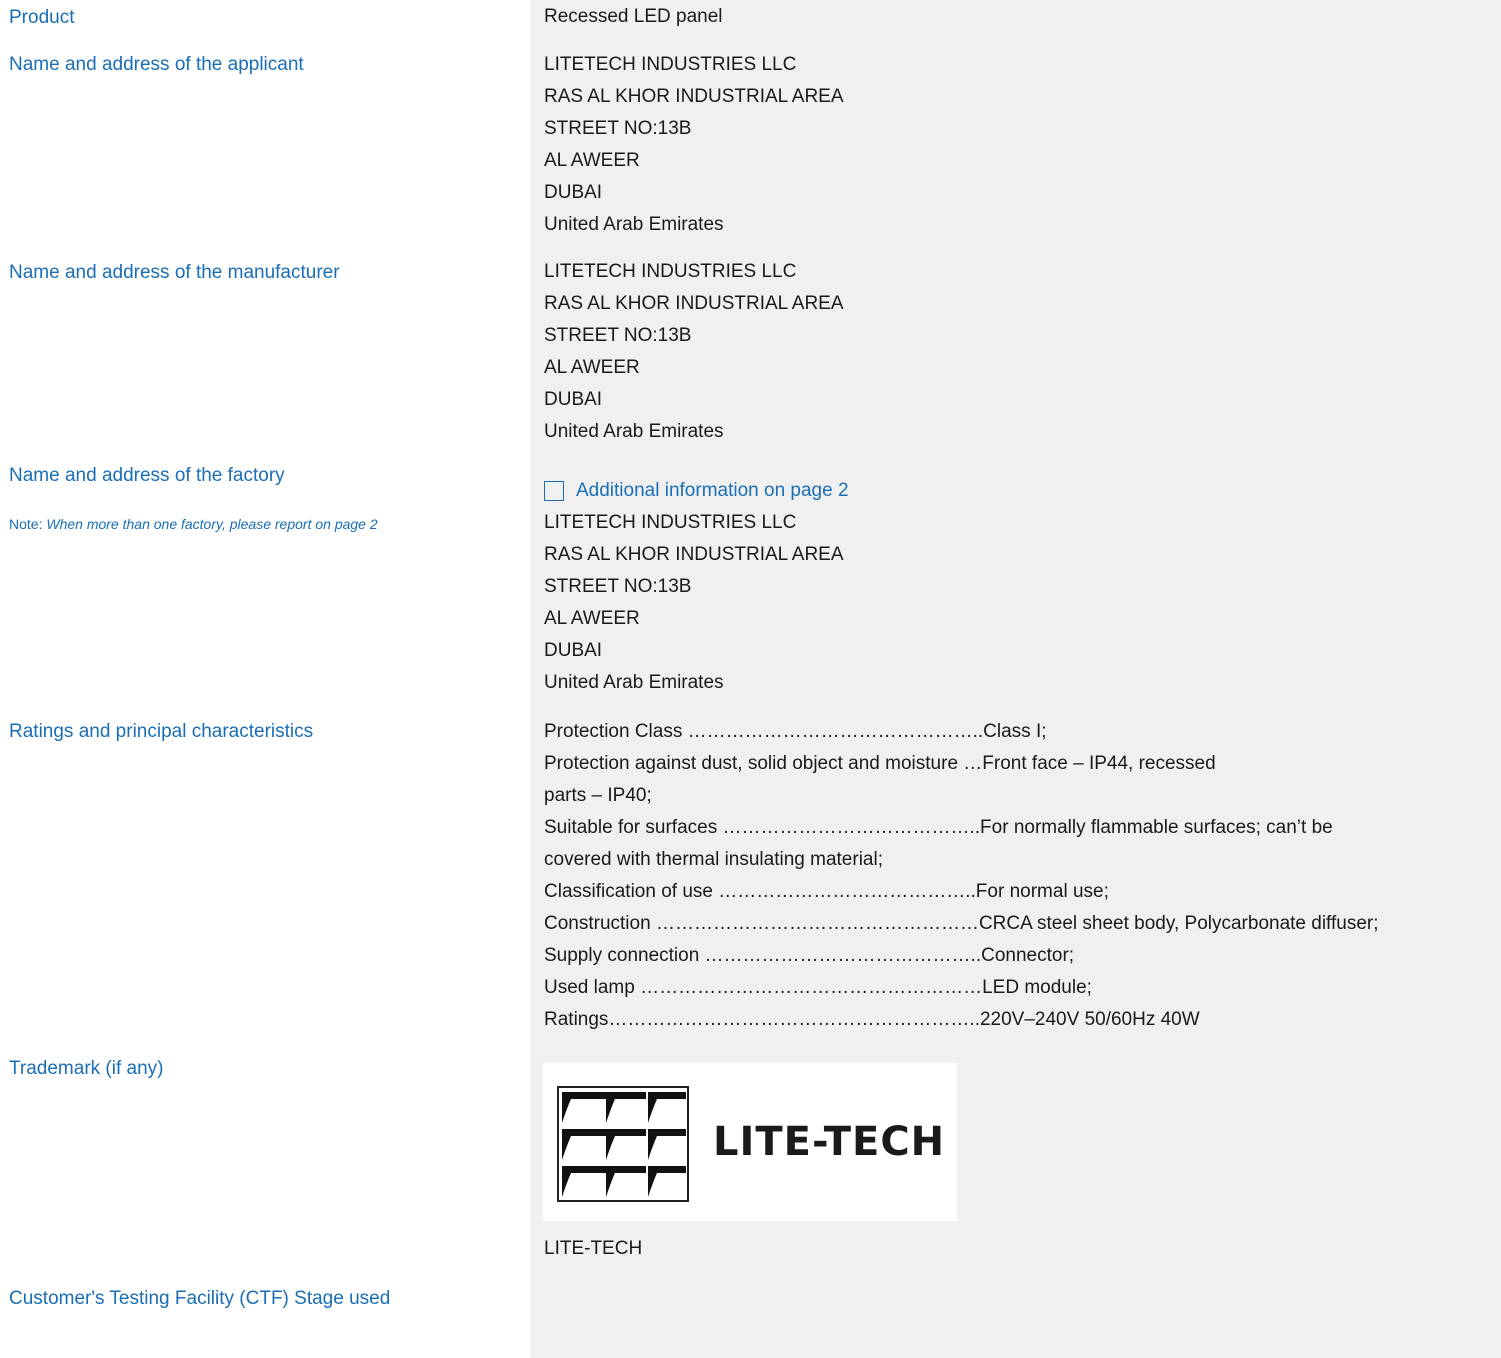  I want to click on product-text: Recessed LED panel, so click(633, 16).